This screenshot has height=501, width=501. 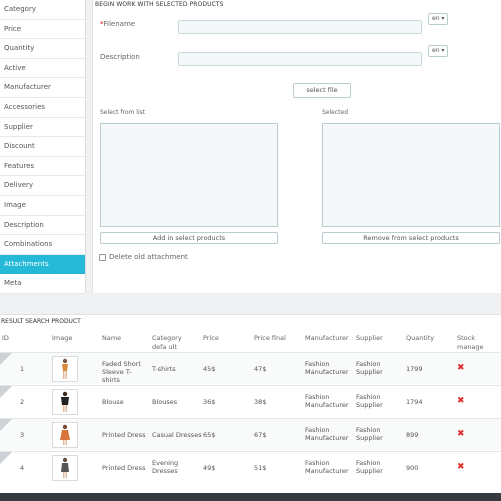 I want to click on delete-old-attachment-checkbox, so click(x=102, y=257).